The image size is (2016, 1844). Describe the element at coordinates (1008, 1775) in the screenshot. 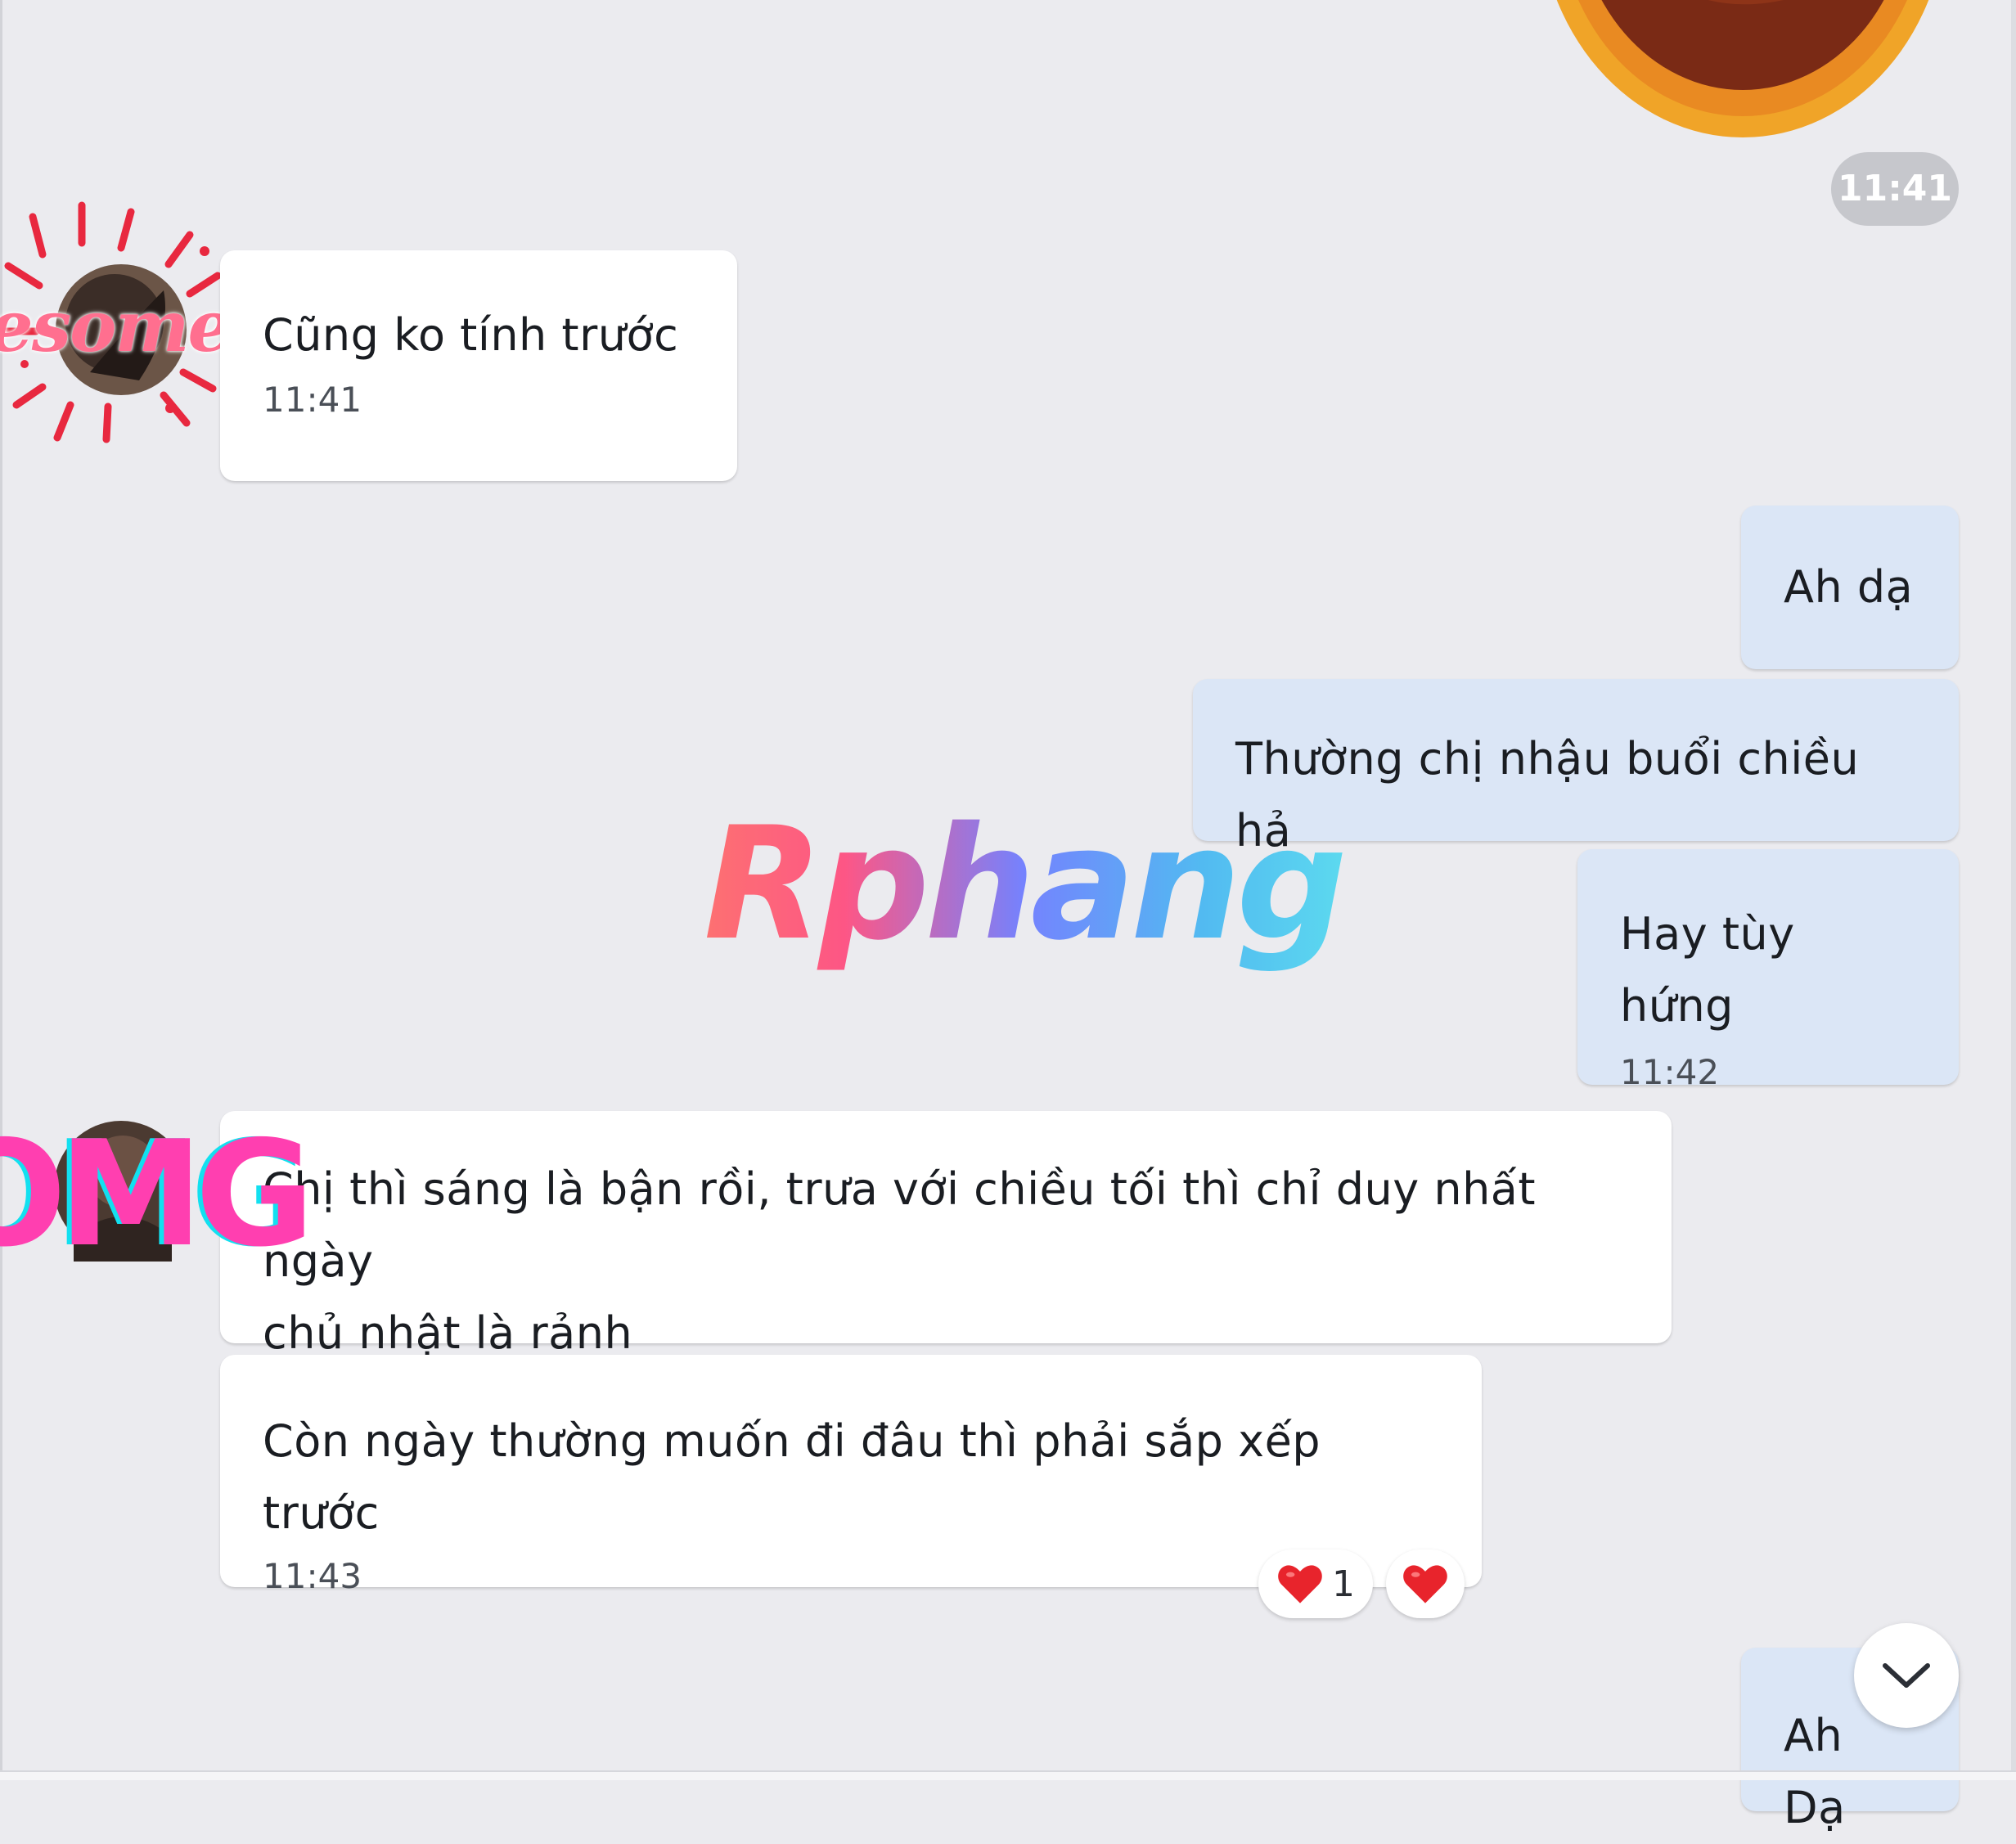

I see `window-bottom-border` at that location.